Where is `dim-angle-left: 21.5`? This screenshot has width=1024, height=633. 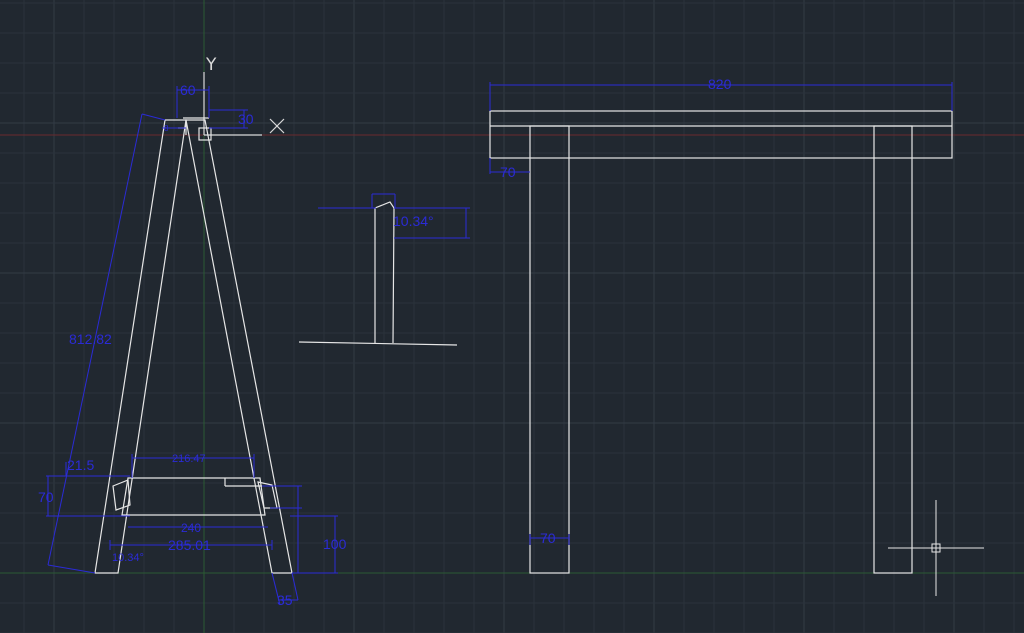
dim-angle-left: 21.5 is located at coordinates (80, 465).